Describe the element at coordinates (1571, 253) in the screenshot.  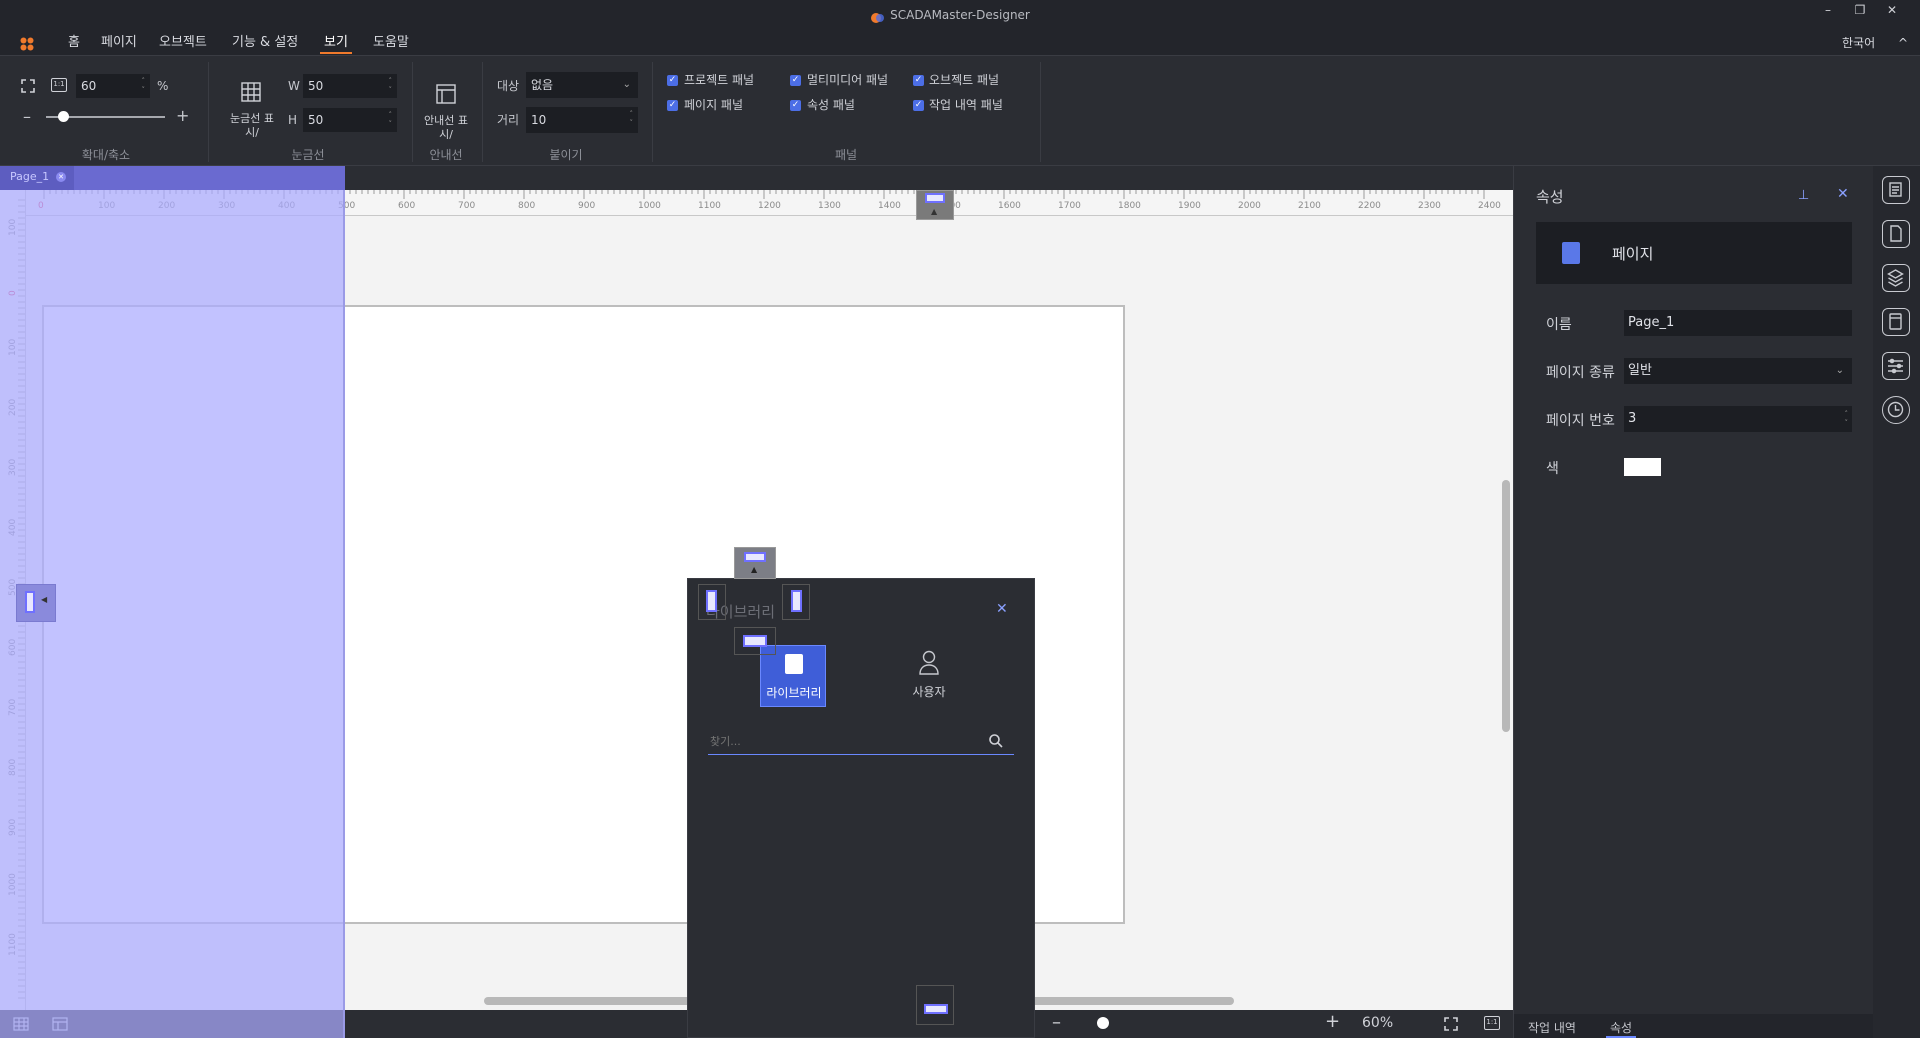
I see `page-object-icon` at that location.